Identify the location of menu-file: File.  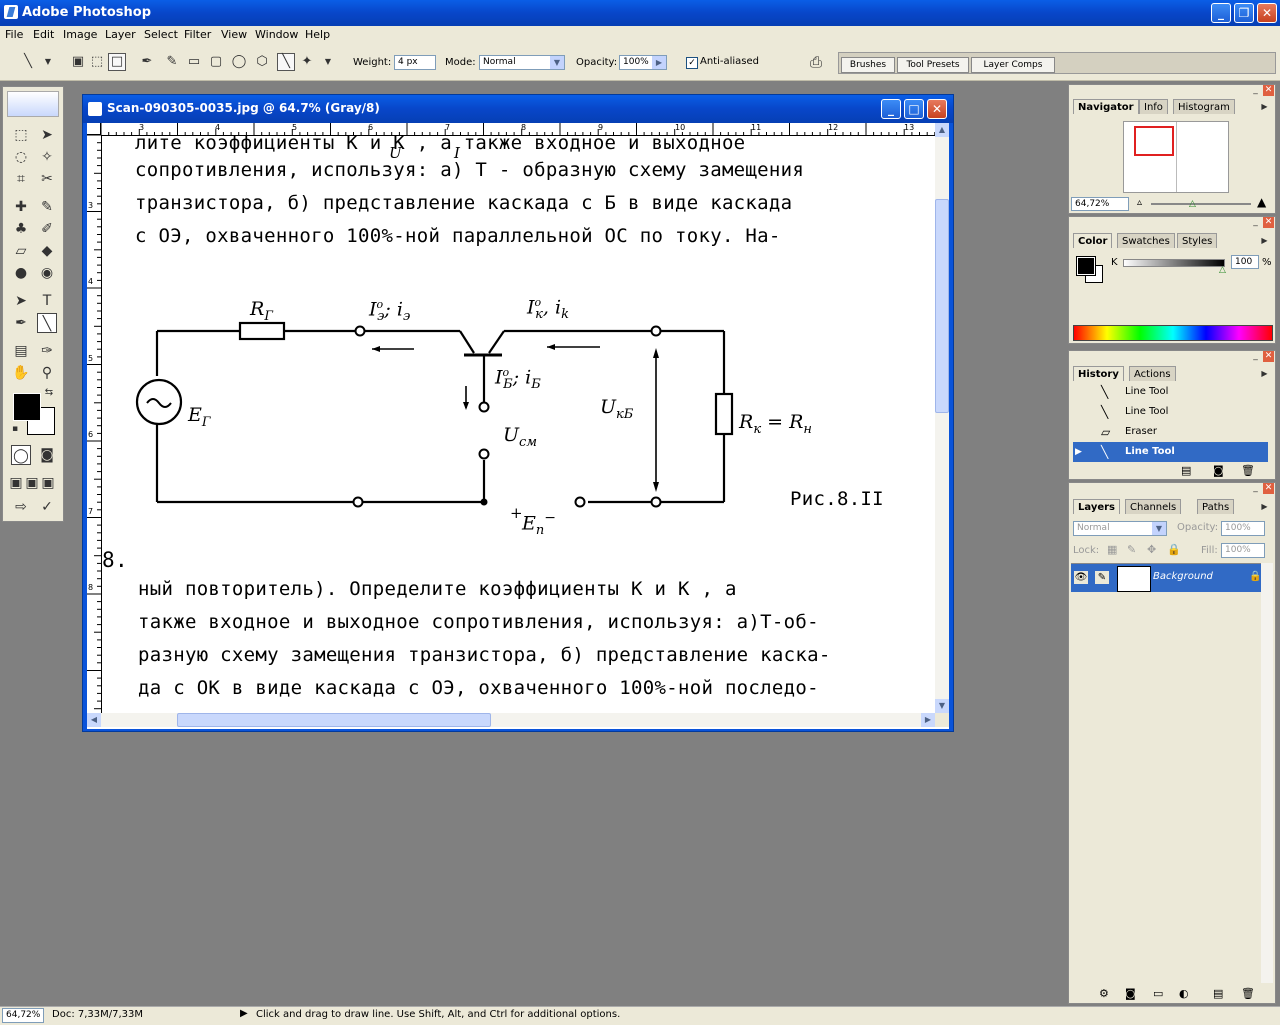
(14, 34).